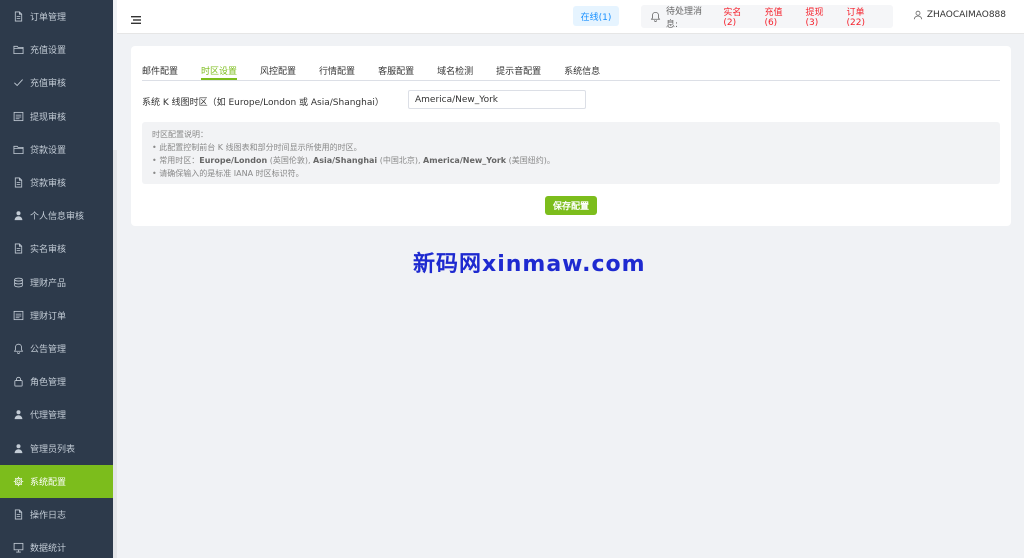 The image size is (1024, 558). I want to click on info-tz-1: Europe/London, so click(233, 160).